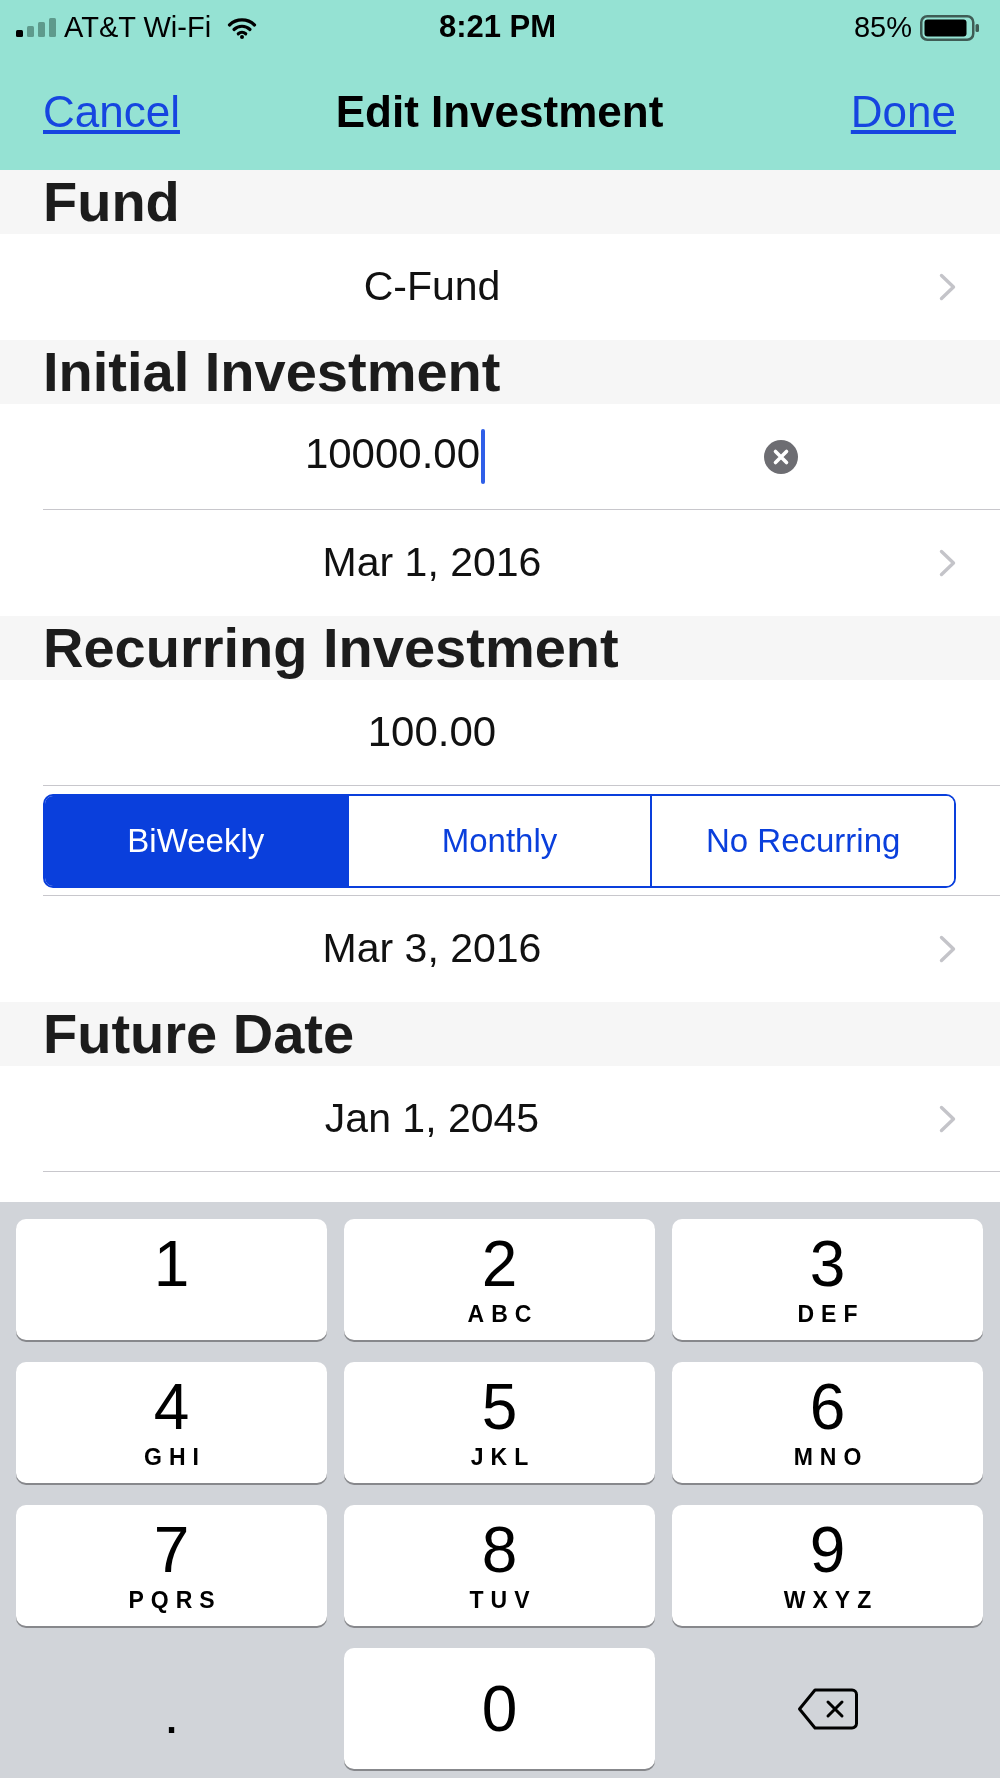 This screenshot has height=1778, width=1000. Describe the element at coordinates (242, 27) in the screenshot. I see `wifi-icon` at that location.